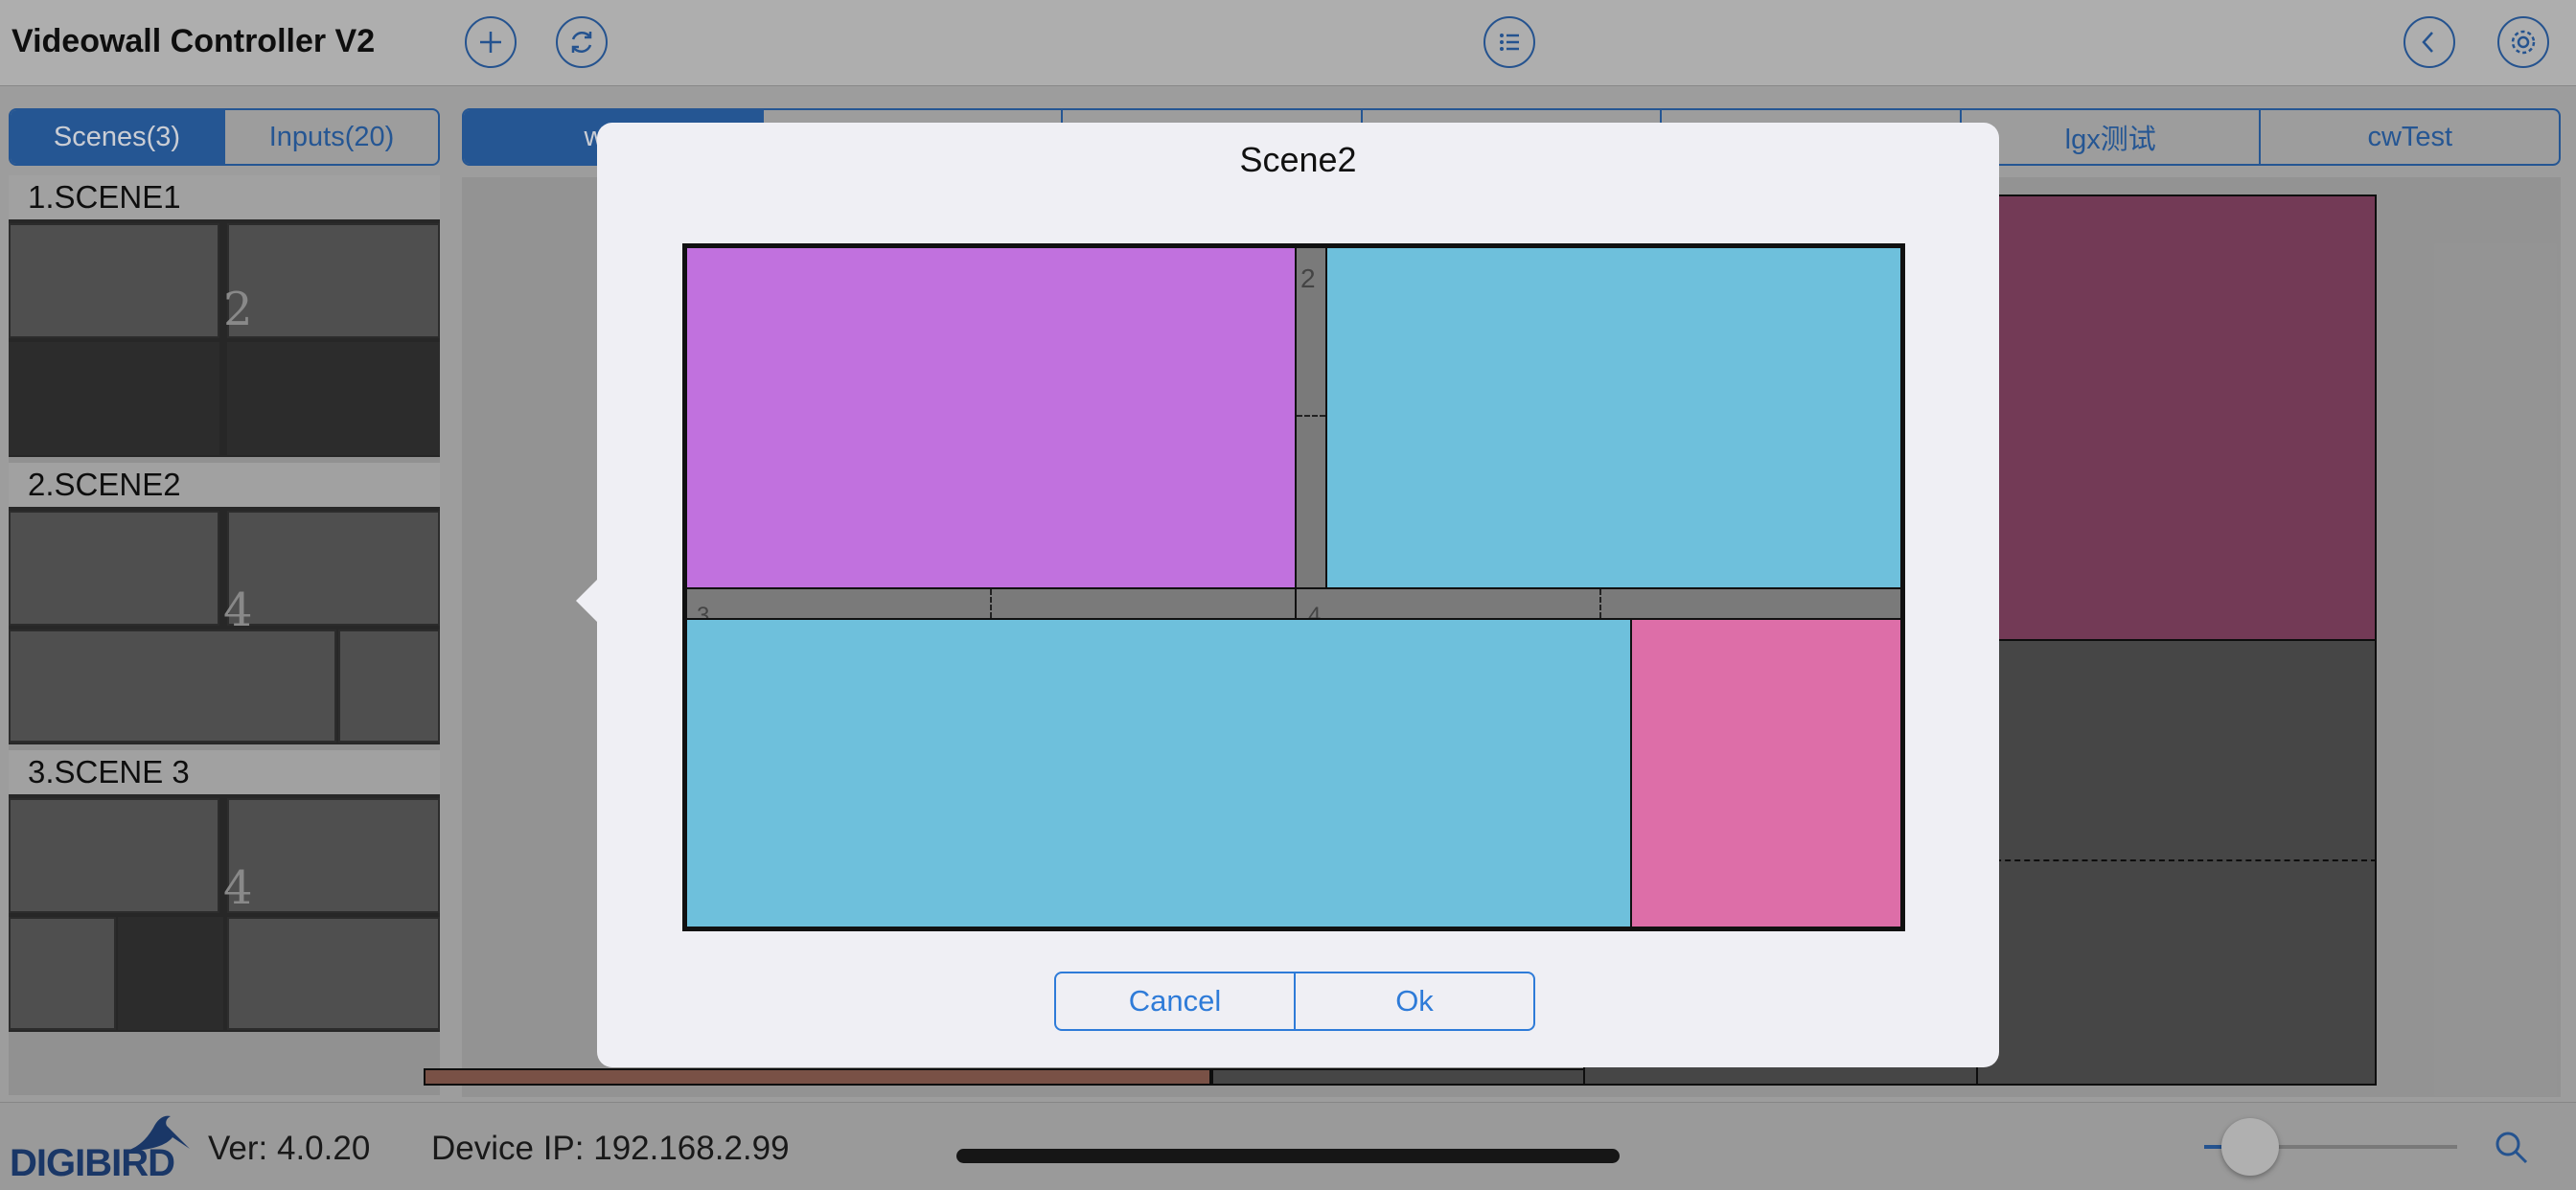 The width and height of the screenshot is (2576, 1190). Describe the element at coordinates (991, 418) in the screenshot. I see `preview-window-purple` at that location.